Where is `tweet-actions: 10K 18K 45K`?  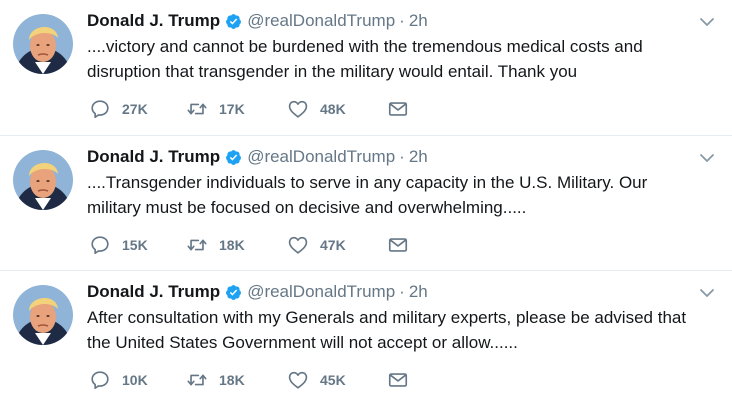
tweet-actions: 10K 18K 45K is located at coordinates (259, 380).